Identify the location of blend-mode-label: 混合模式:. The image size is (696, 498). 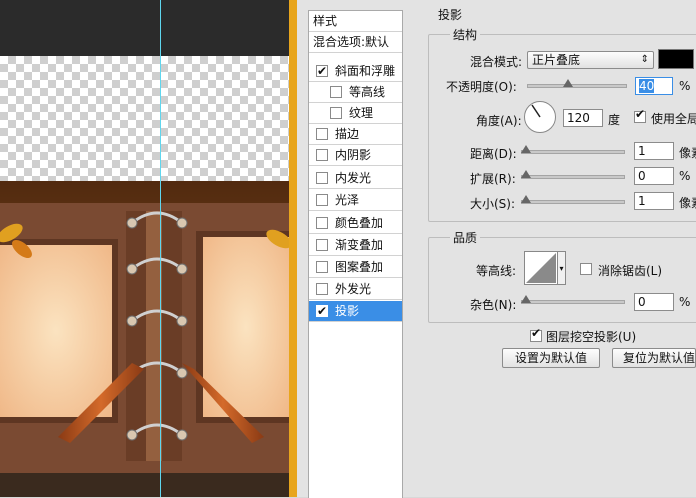
(496, 62).